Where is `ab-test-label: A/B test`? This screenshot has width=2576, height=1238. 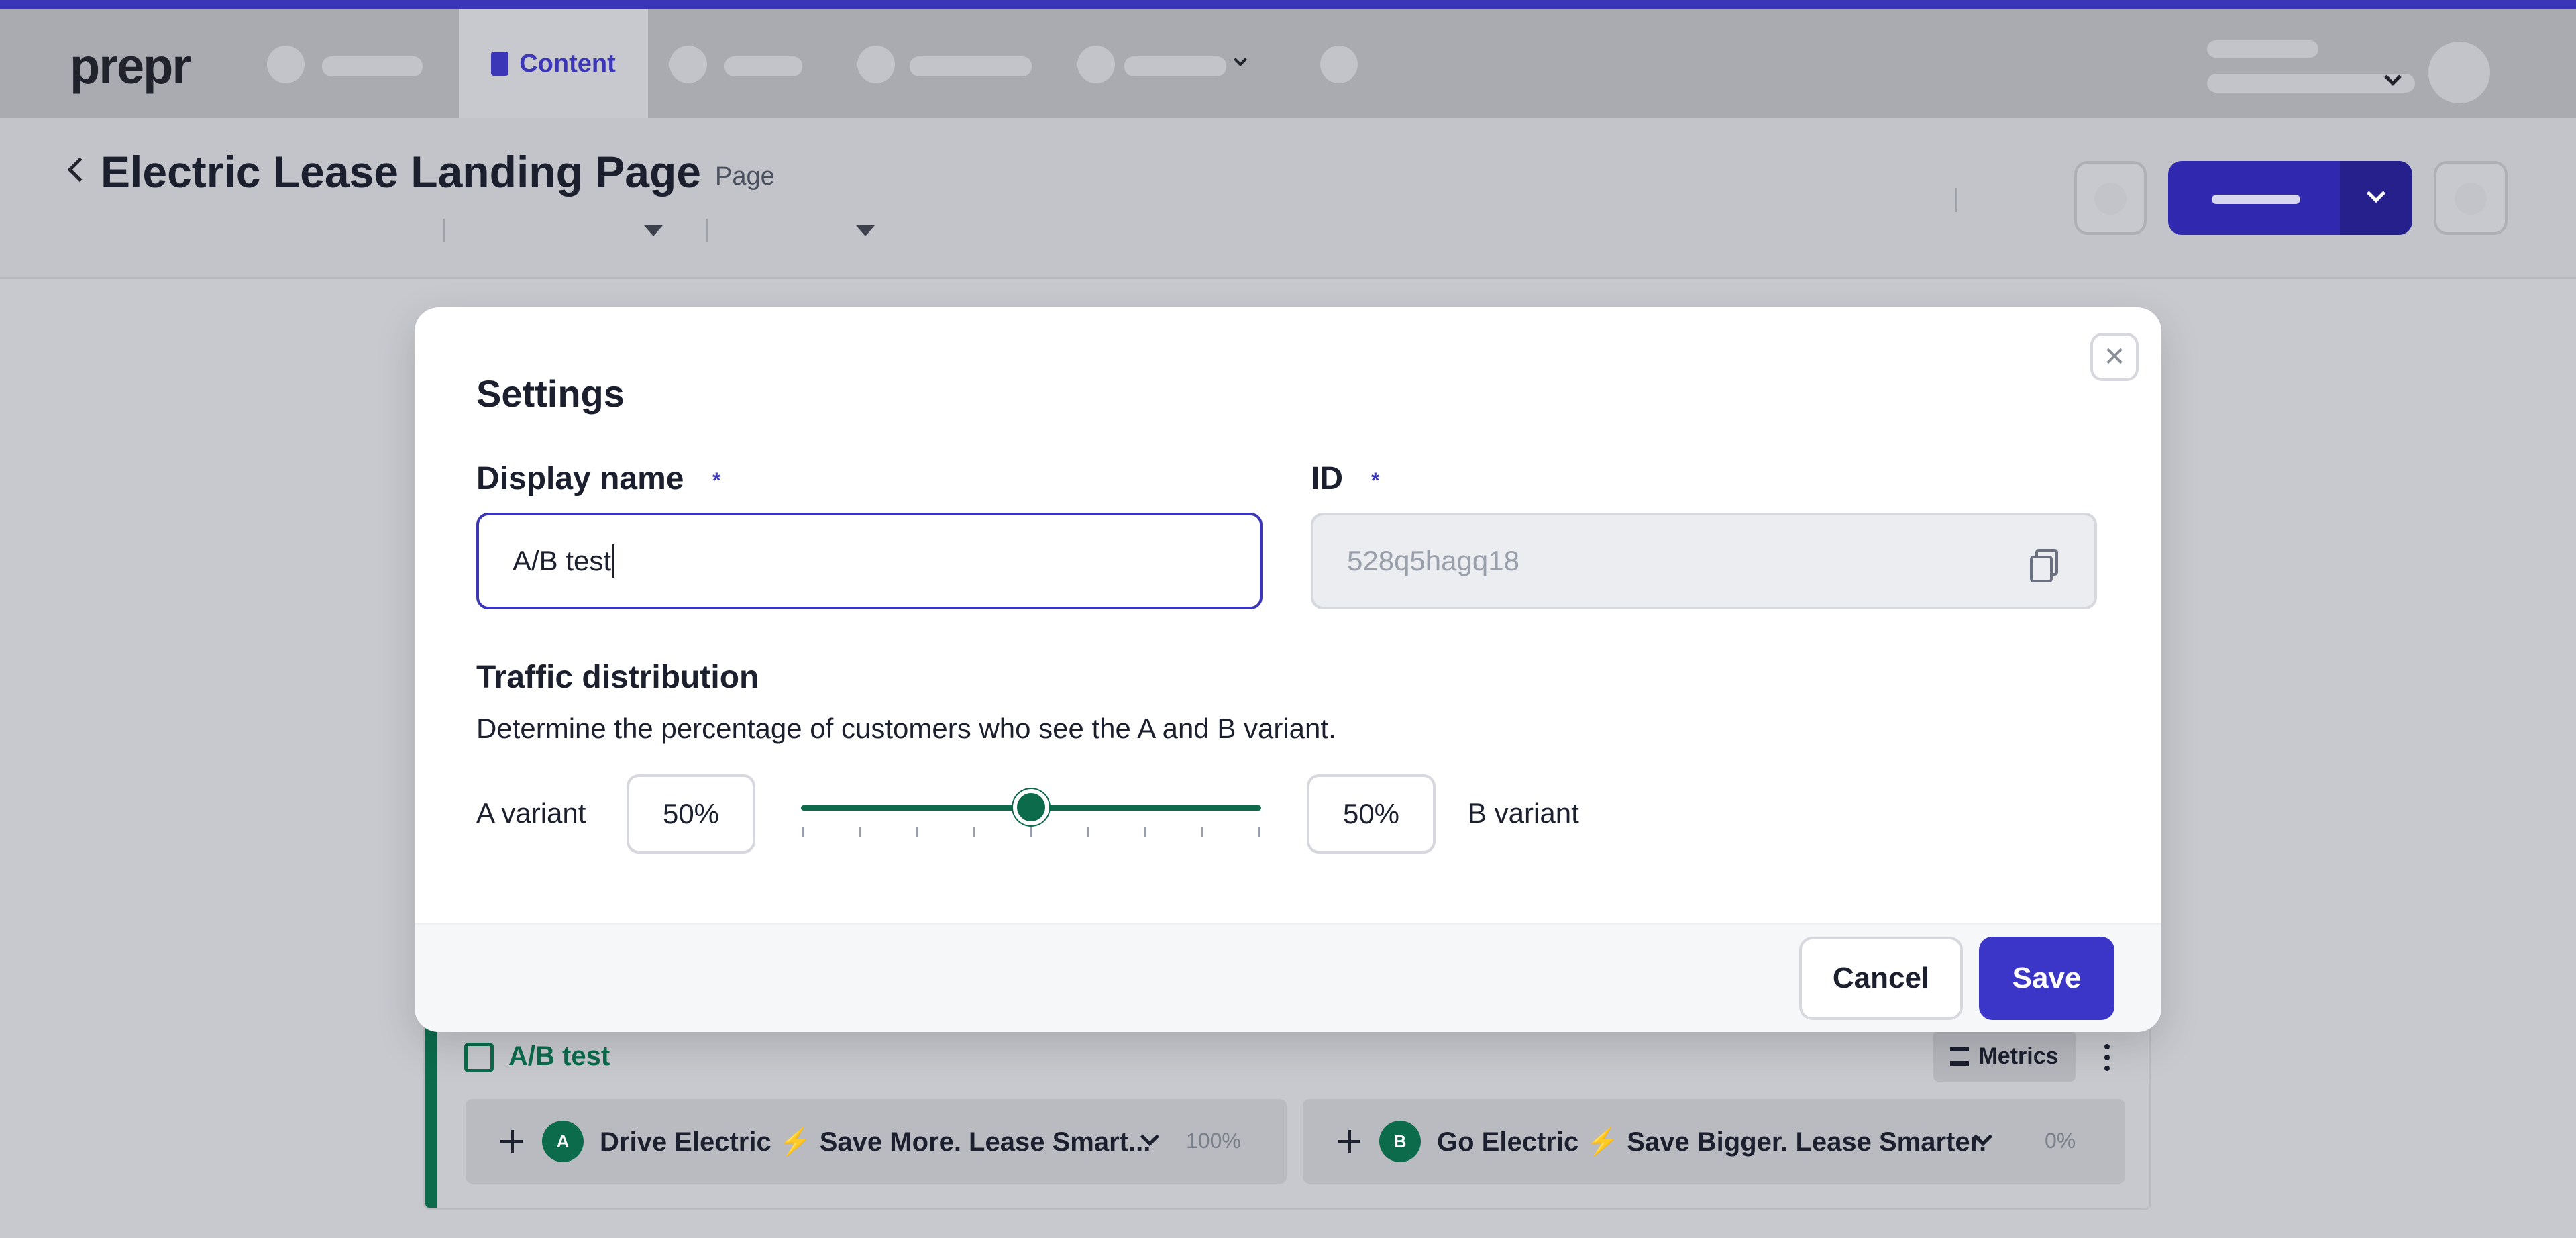
ab-test-label: A/B test is located at coordinates (559, 1056).